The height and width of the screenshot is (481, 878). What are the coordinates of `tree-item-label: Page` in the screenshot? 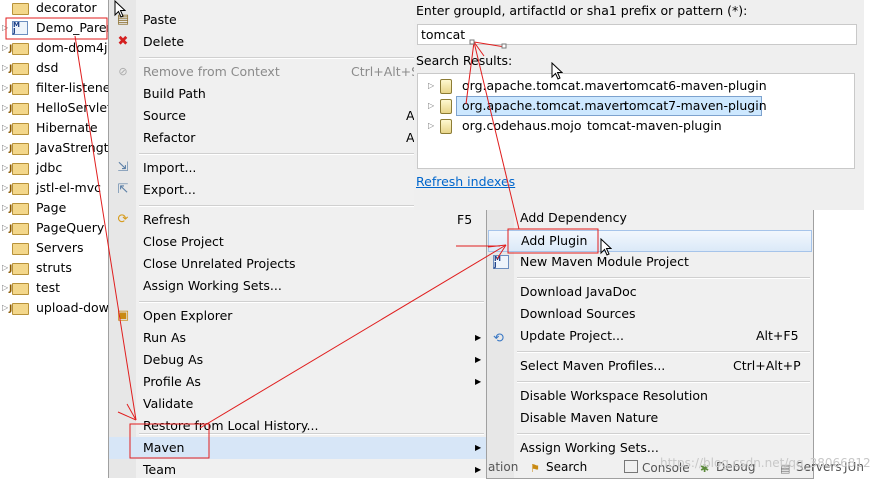 It's located at (51, 207).